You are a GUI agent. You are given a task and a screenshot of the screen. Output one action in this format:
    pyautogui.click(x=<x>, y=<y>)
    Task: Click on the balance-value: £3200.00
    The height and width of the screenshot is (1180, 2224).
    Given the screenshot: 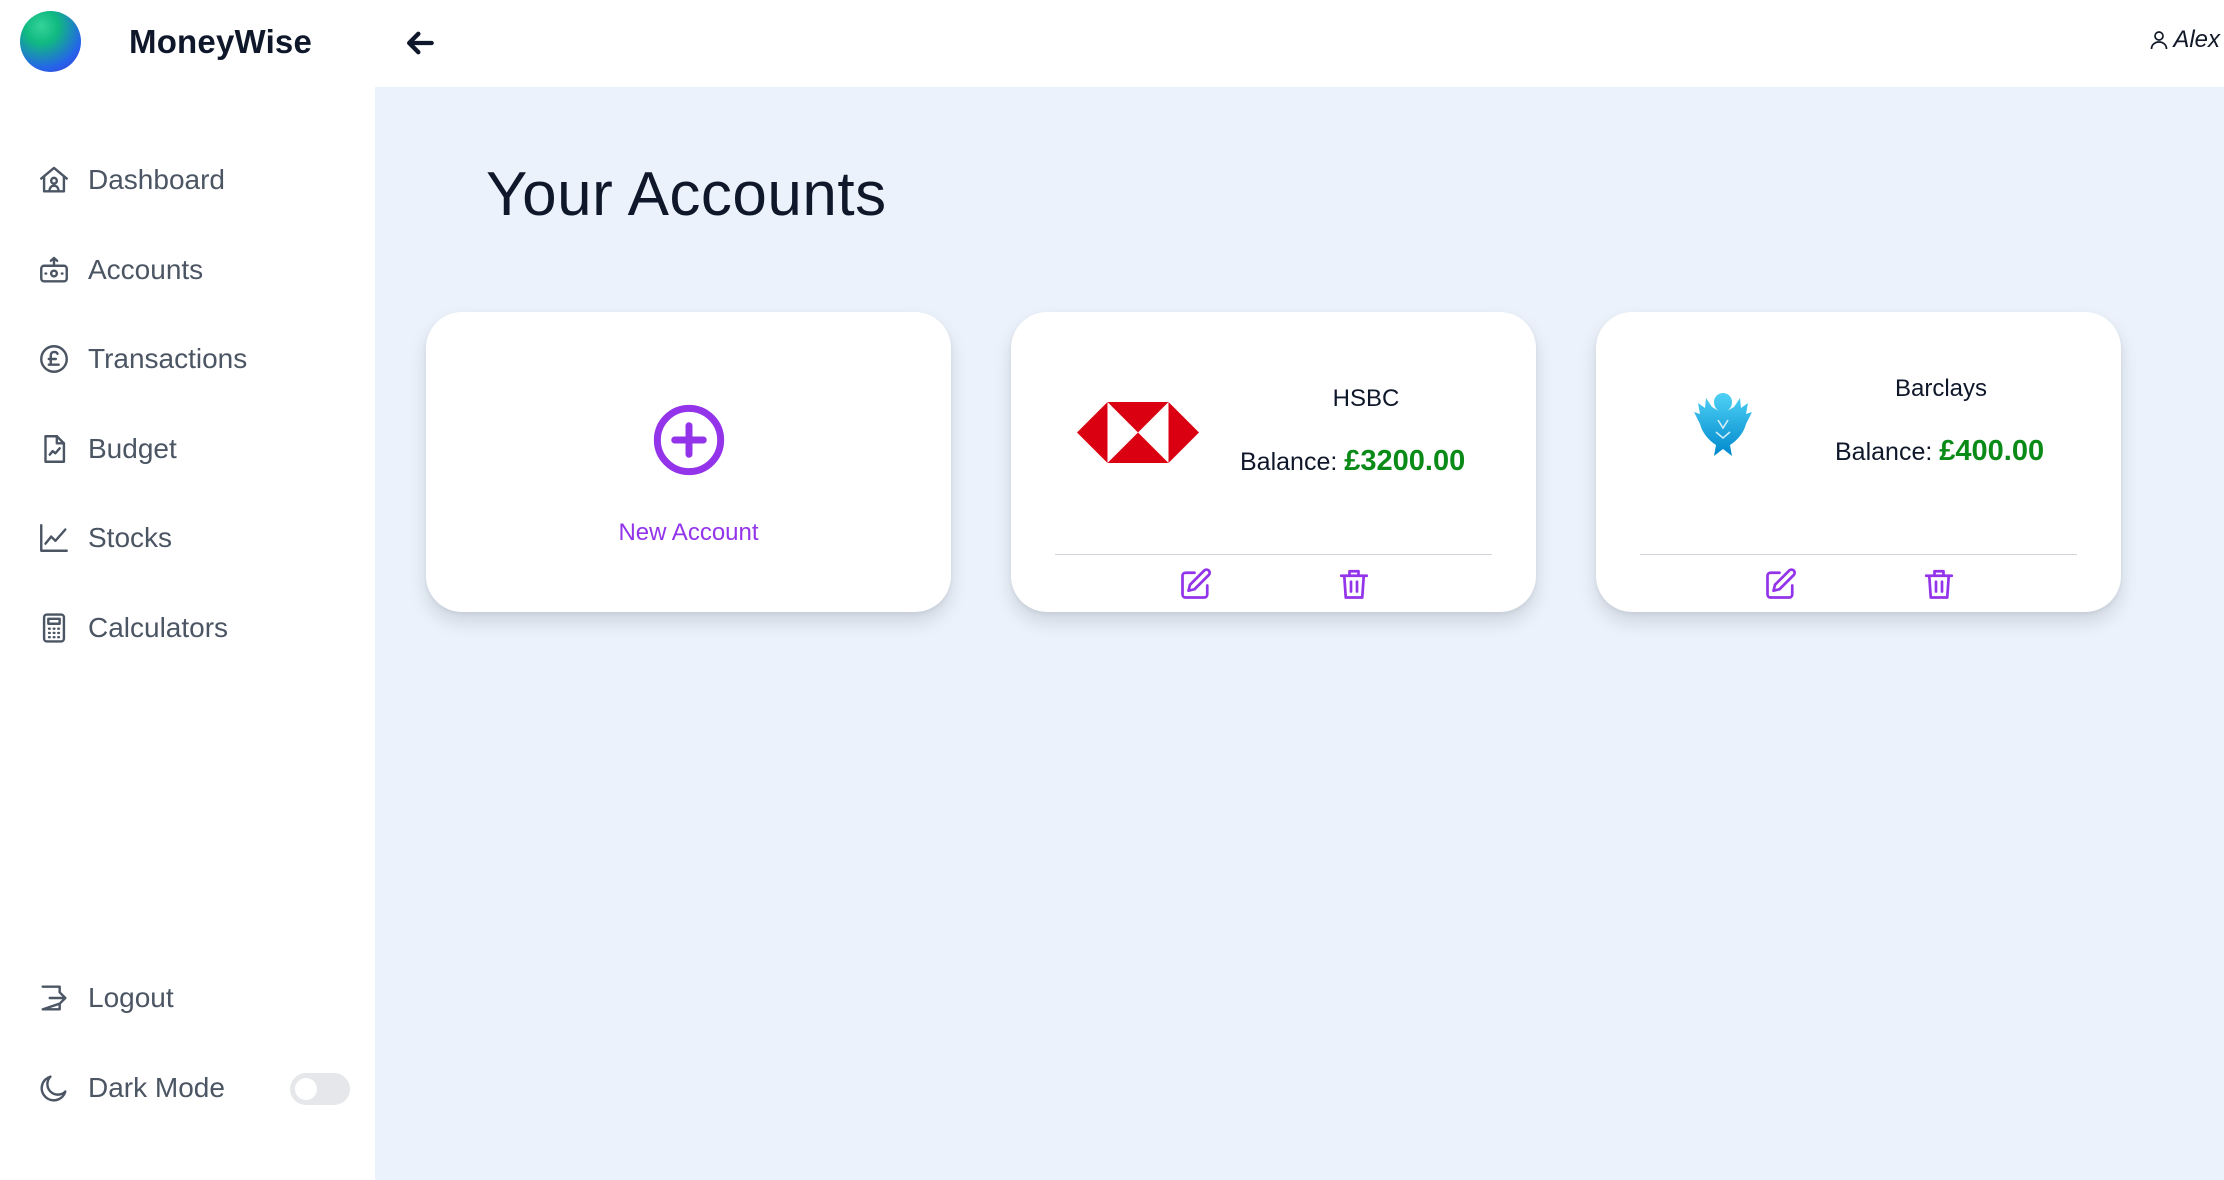 What is the action you would take?
    pyautogui.click(x=1405, y=461)
    